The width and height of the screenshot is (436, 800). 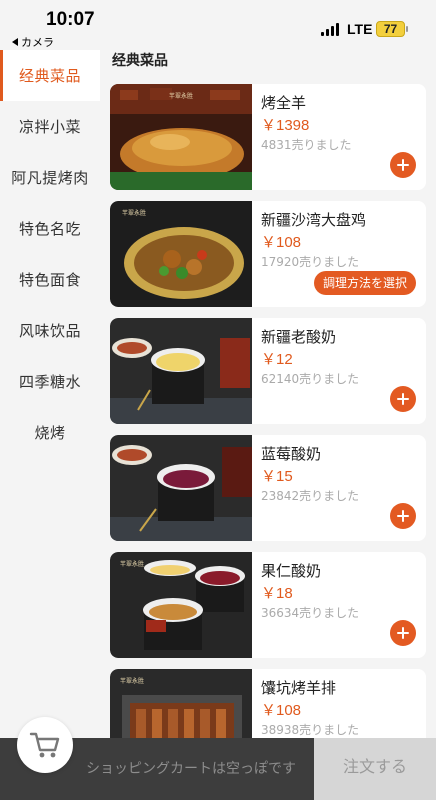 What do you see at coordinates (37, 42) in the screenshot?
I see `back-label: カメラ` at bounding box center [37, 42].